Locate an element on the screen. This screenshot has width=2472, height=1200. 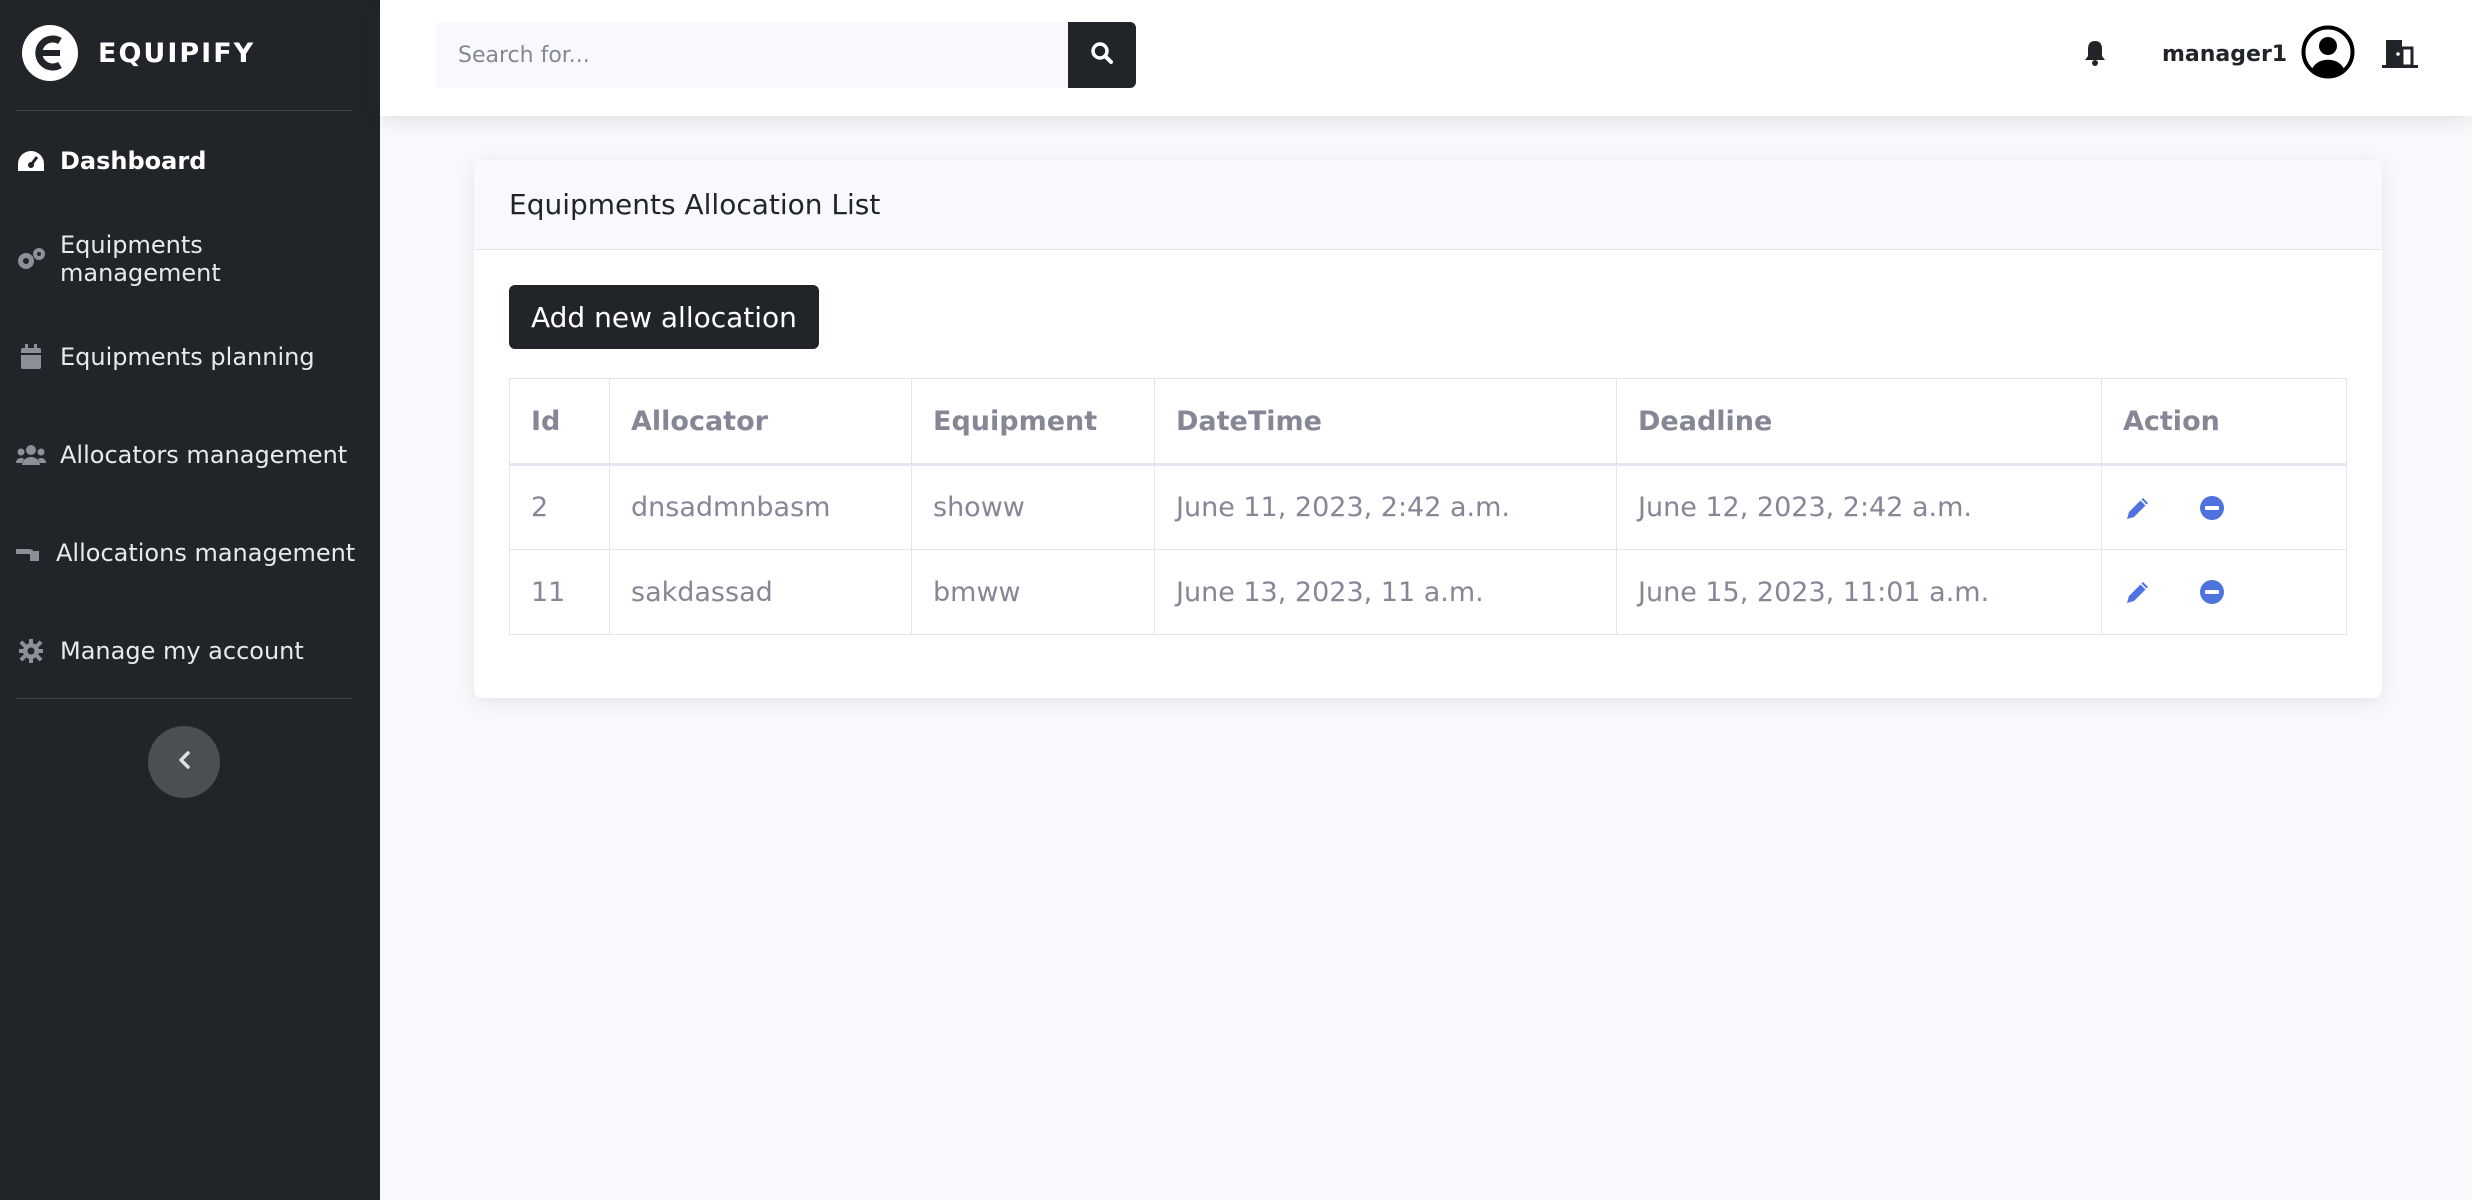
user-menu: manager1 is located at coordinates (2258, 54).